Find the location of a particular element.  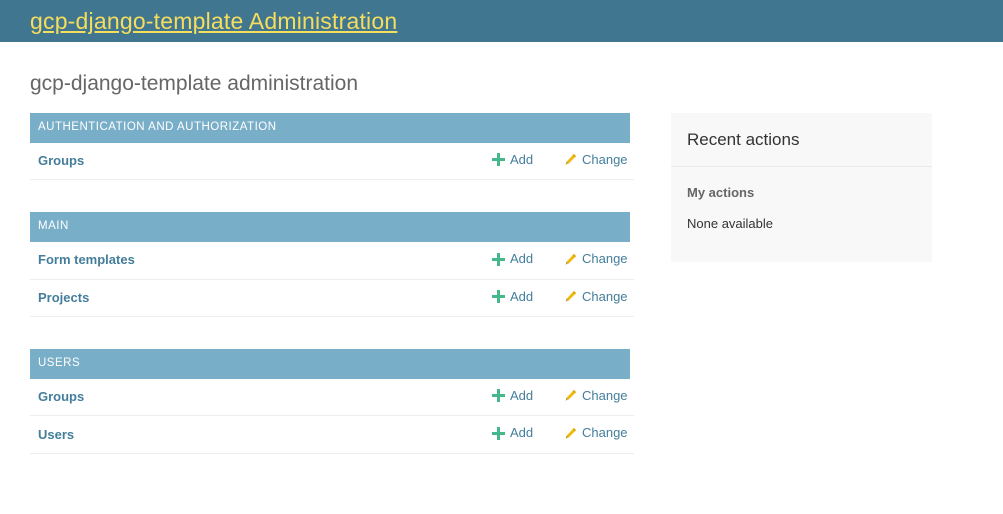

model-link-projects: Projects is located at coordinates (63, 297).